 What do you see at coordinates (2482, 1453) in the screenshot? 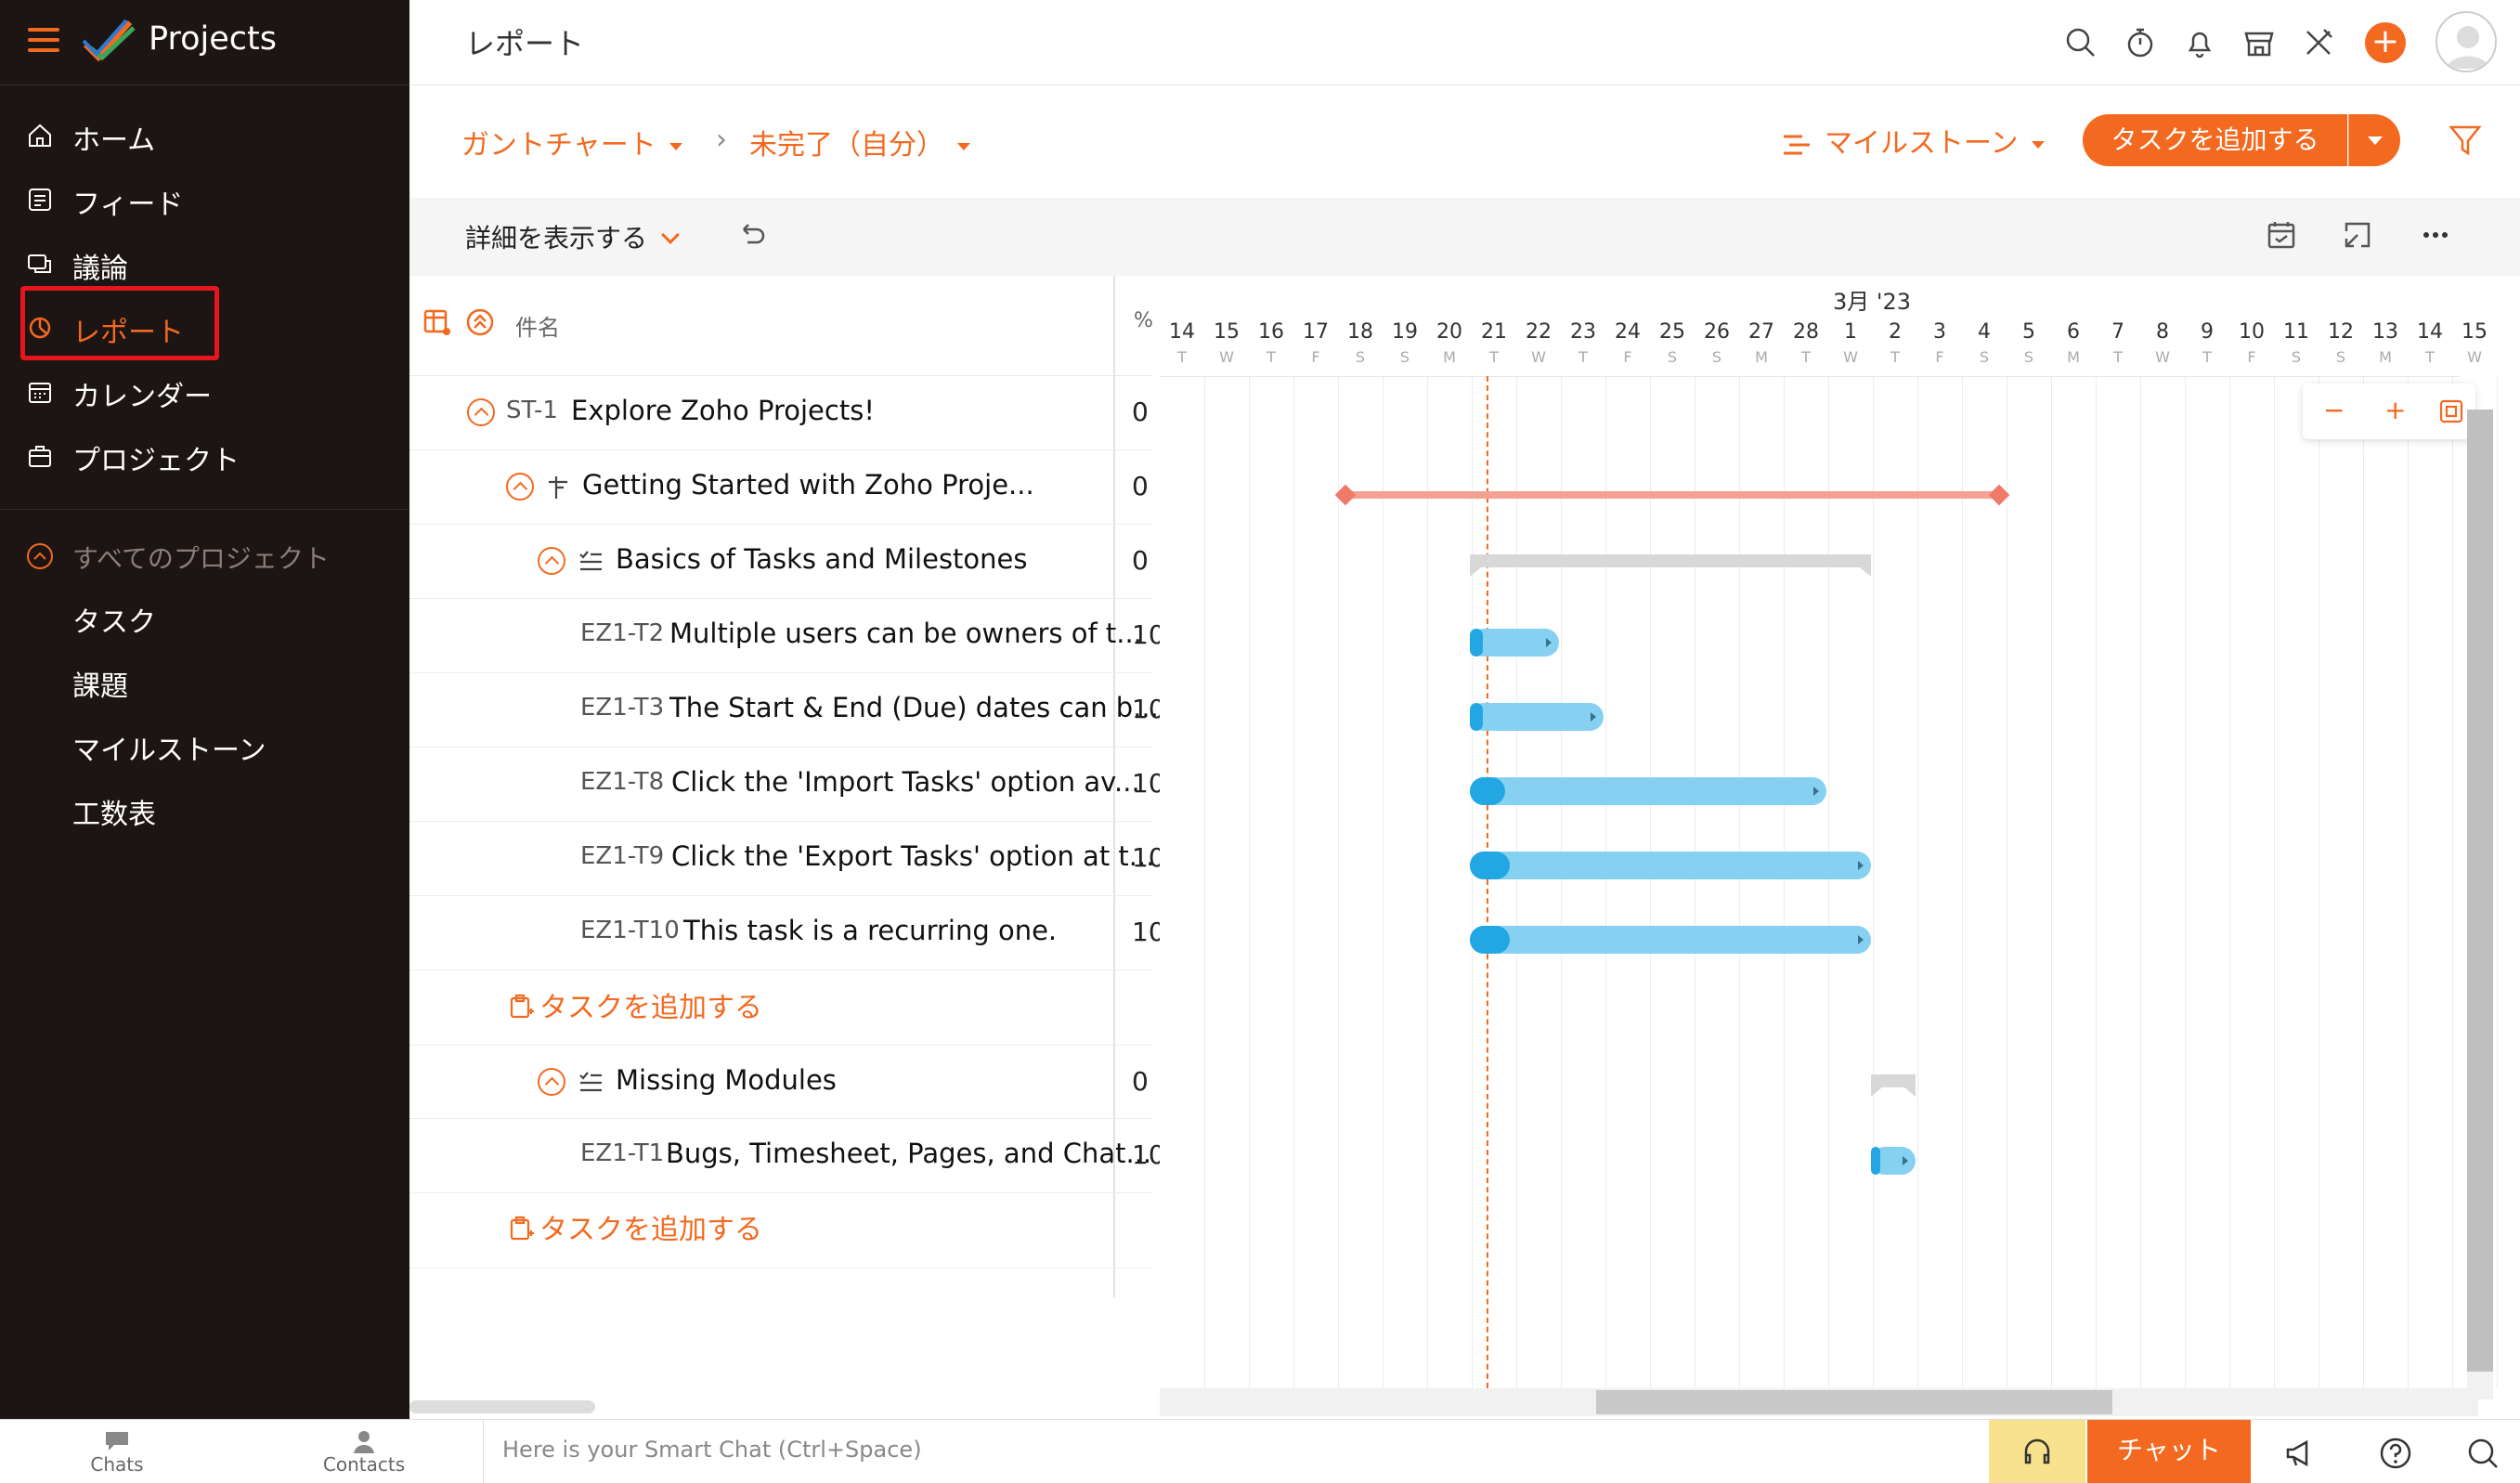
I see `search-help-icon` at bounding box center [2482, 1453].